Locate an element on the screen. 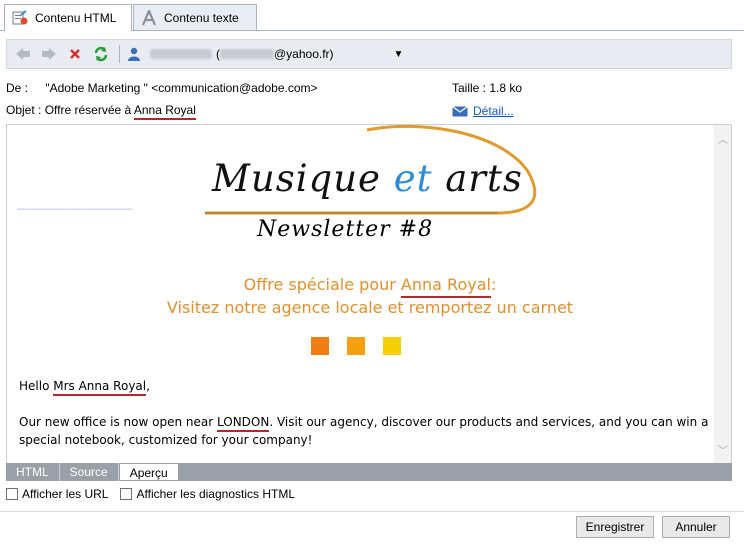 The width and height of the screenshot is (744, 547). subject-row: Objet : Offre réservée à Anna Royal is located at coordinates (101, 111).